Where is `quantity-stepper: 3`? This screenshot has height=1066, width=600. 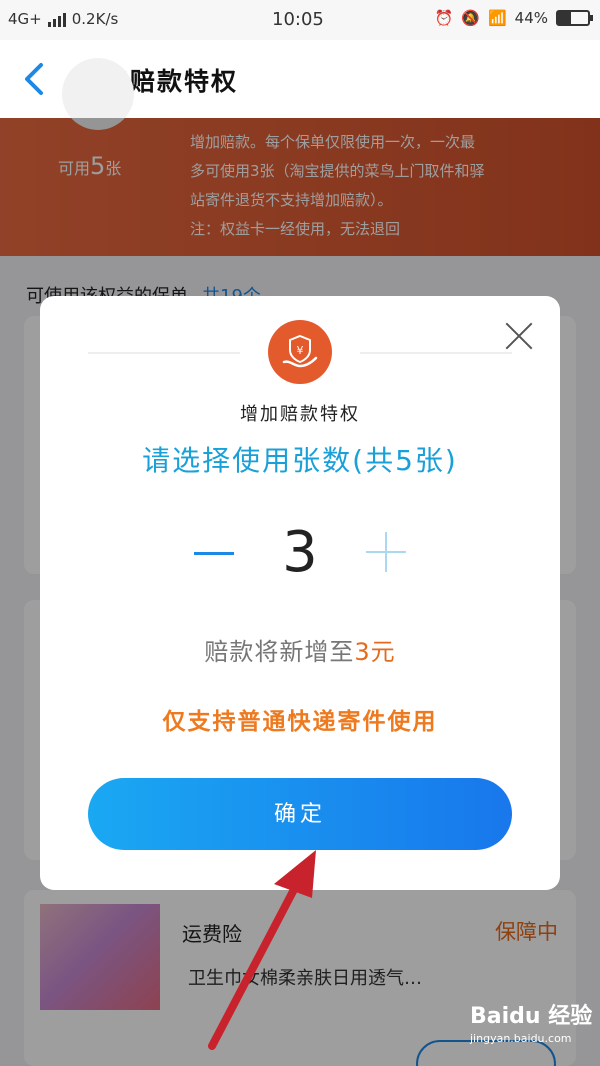 quantity-stepper: 3 is located at coordinates (300, 554).